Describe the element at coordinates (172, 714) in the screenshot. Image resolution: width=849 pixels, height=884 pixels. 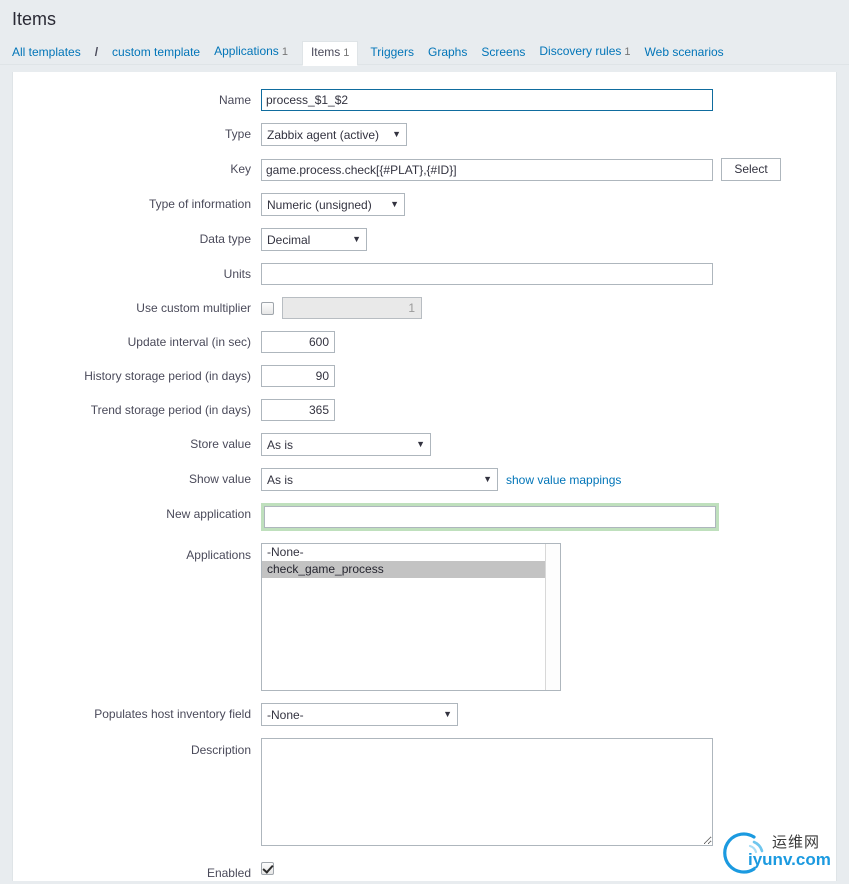
I see `label-host-inventory-field: Populates host inventory field` at that location.